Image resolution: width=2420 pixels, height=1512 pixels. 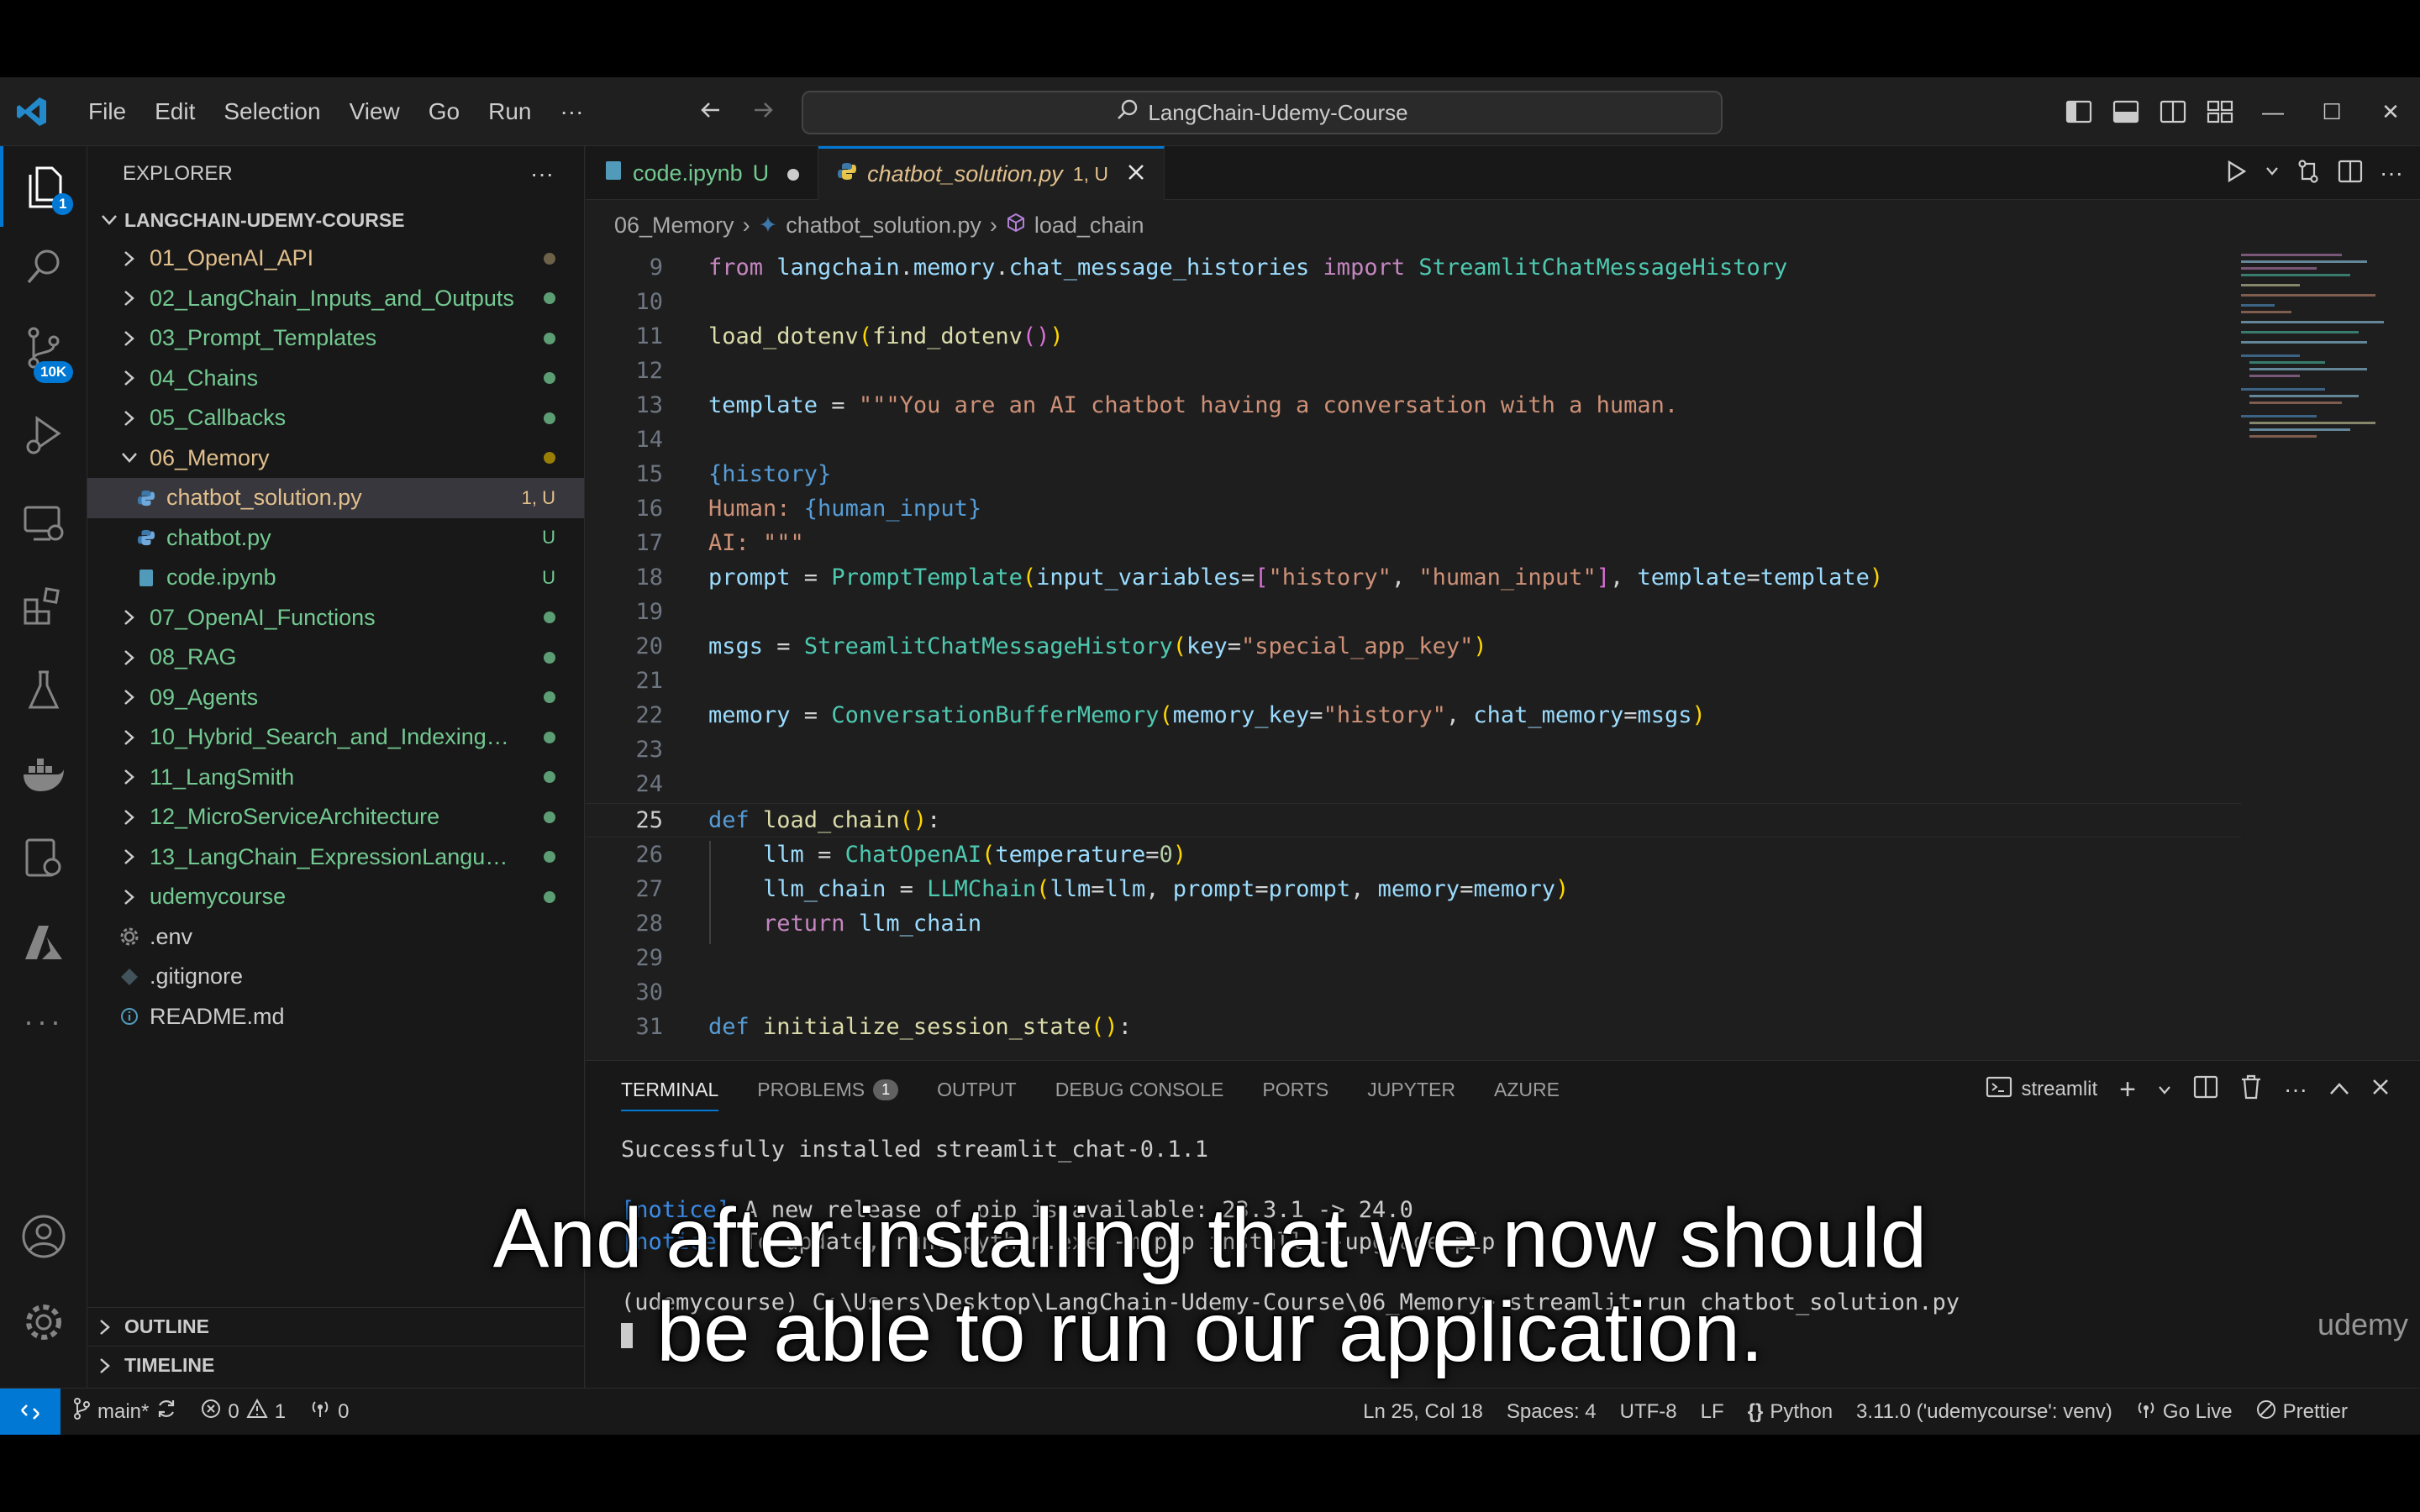 What do you see at coordinates (336, 857) in the screenshot?
I see `tree-item: 13_LangChain_ExpressionLanguage` at bounding box center [336, 857].